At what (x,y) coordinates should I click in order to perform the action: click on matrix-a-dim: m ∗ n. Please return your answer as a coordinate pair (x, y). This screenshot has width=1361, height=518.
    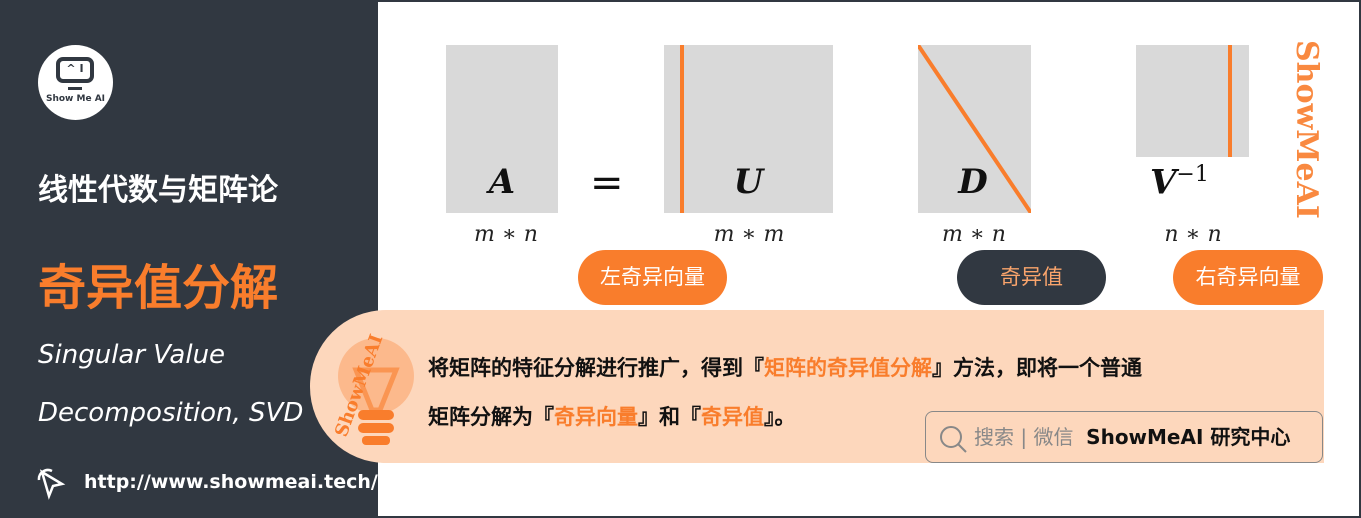
    Looking at the image, I should click on (506, 234).